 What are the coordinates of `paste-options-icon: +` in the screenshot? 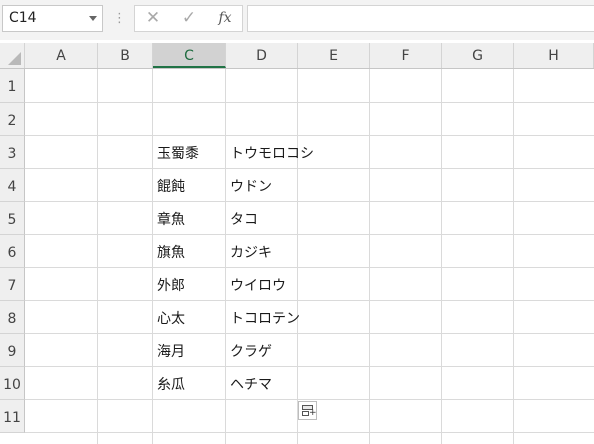 It's located at (307, 410).